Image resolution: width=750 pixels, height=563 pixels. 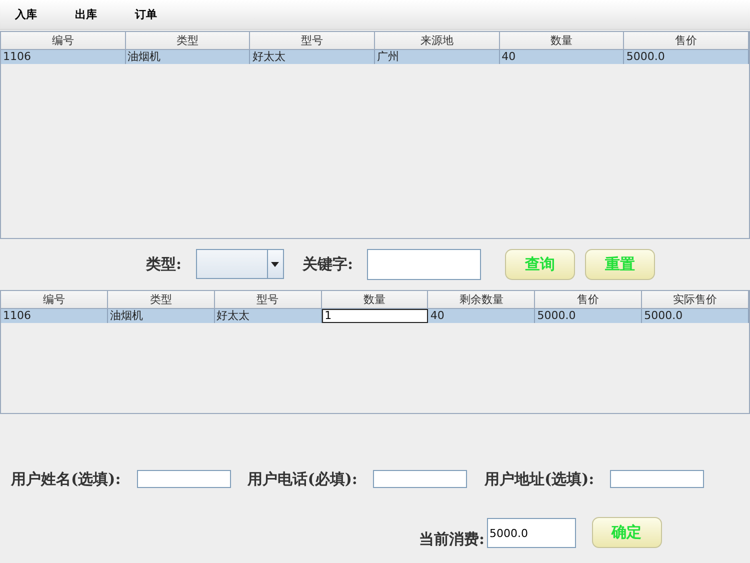 What do you see at coordinates (437, 40) in the screenshot?
I see `column-header: 来源地` at bounding box center [437, 40].